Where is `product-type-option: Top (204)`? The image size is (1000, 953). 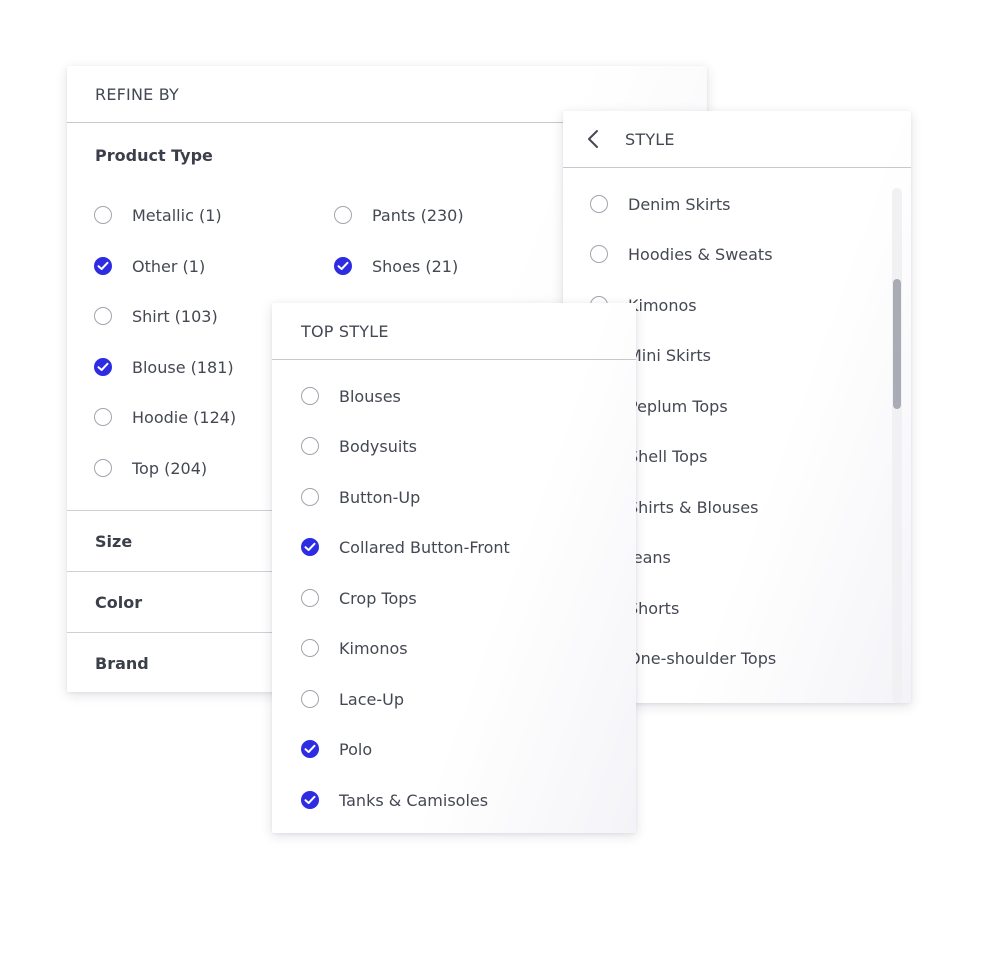
product-type-option: Top (204) is located at coordinates (150, 468).